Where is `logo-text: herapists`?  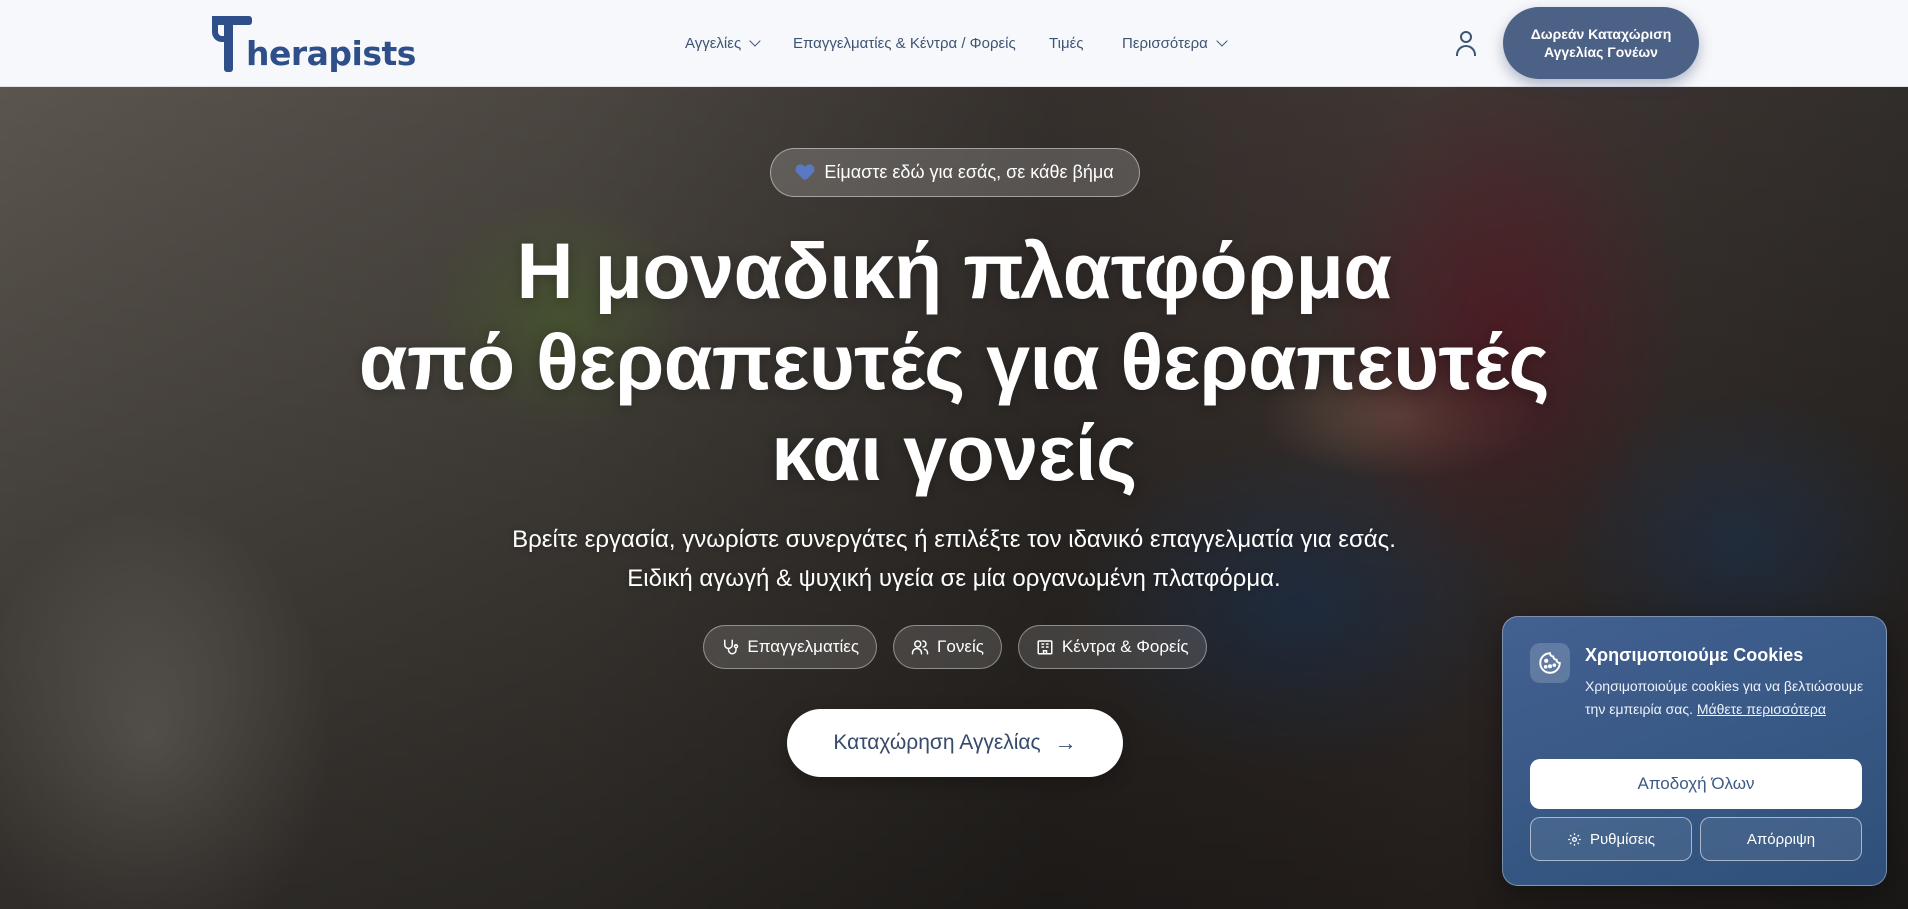 logo-text: herapists is located at coordinates (331, 53).